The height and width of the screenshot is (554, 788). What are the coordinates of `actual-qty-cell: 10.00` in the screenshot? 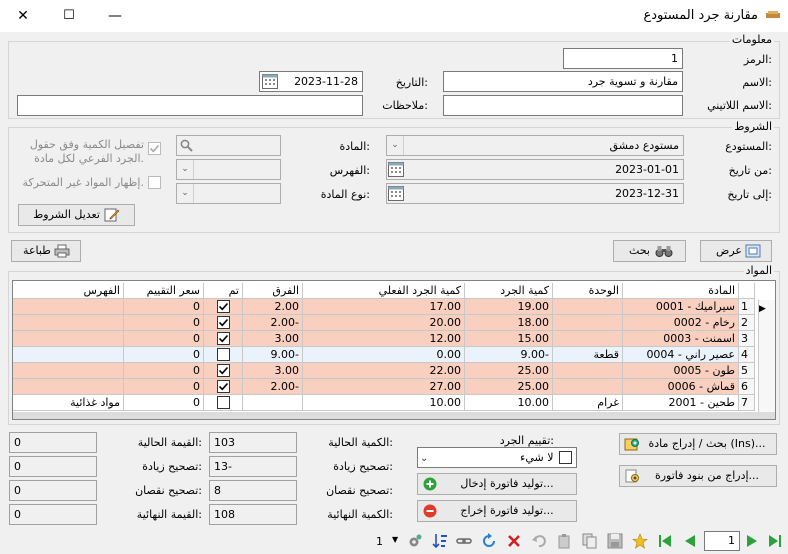 It's located at (384, 403).